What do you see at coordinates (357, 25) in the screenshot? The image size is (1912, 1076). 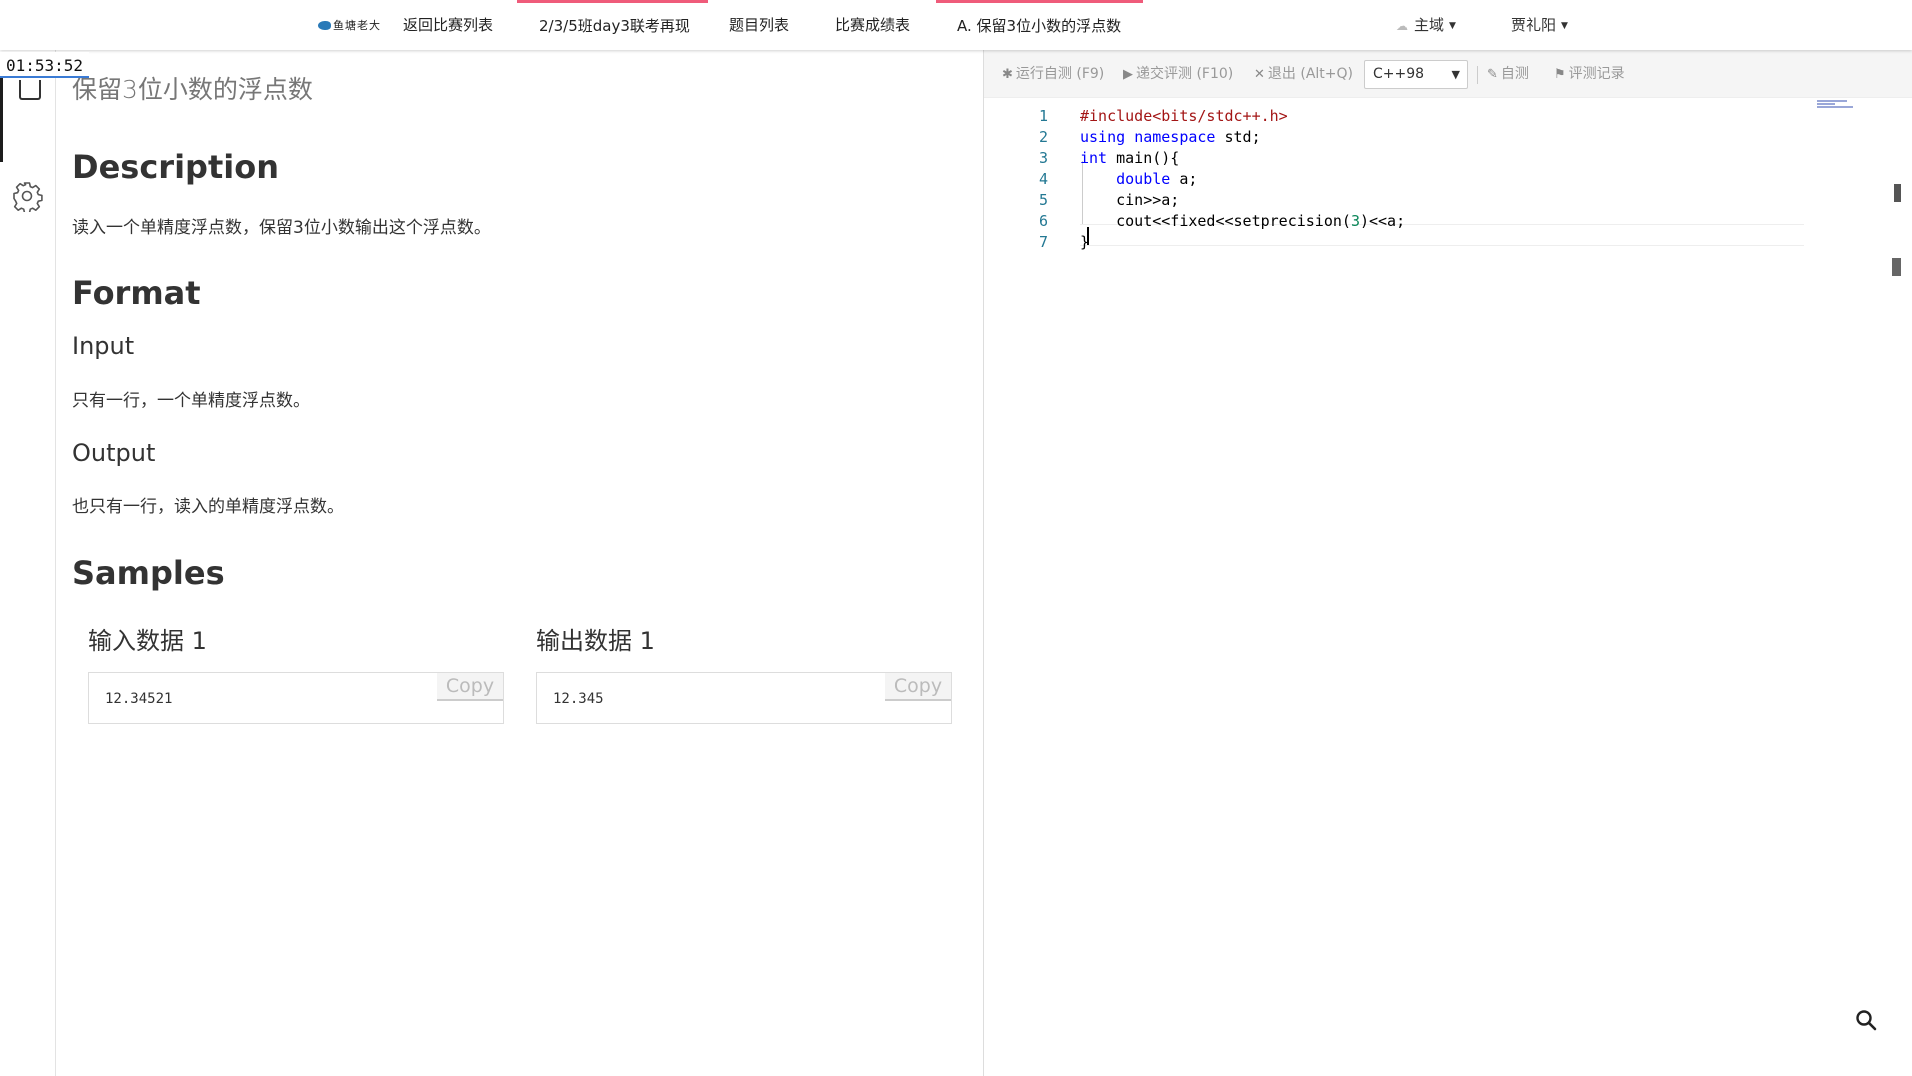 I see `logo-text: 鱼塘老大` at bounding box center [357, 25].